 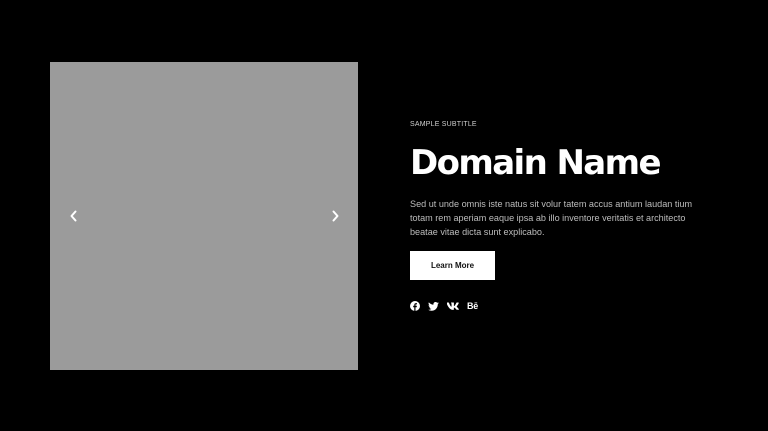 I want to click on chevron-right-icon, so click(x=335, y=216).